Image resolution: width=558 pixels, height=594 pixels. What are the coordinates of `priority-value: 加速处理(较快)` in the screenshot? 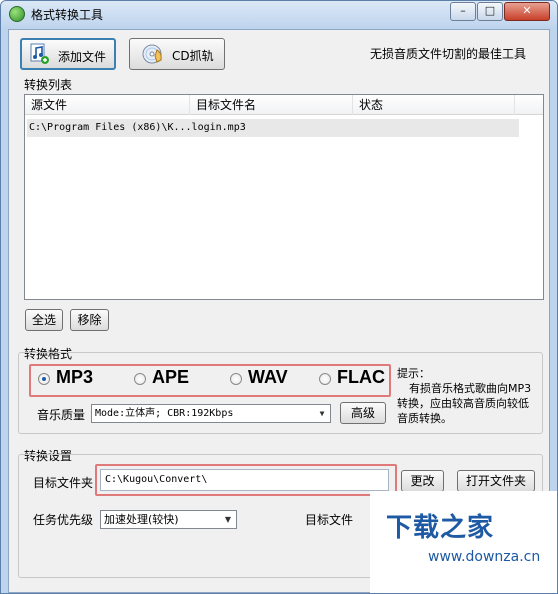 It's located at (141, 519).